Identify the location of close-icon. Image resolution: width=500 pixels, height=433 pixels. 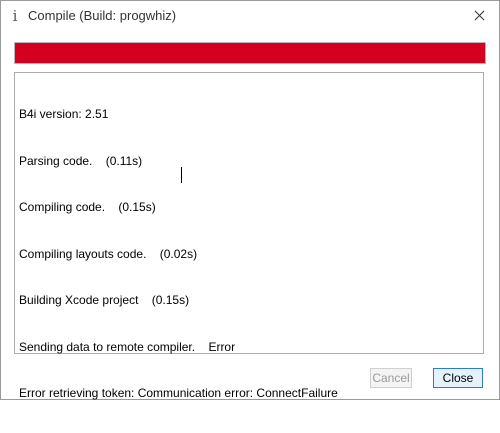
(480, 15).